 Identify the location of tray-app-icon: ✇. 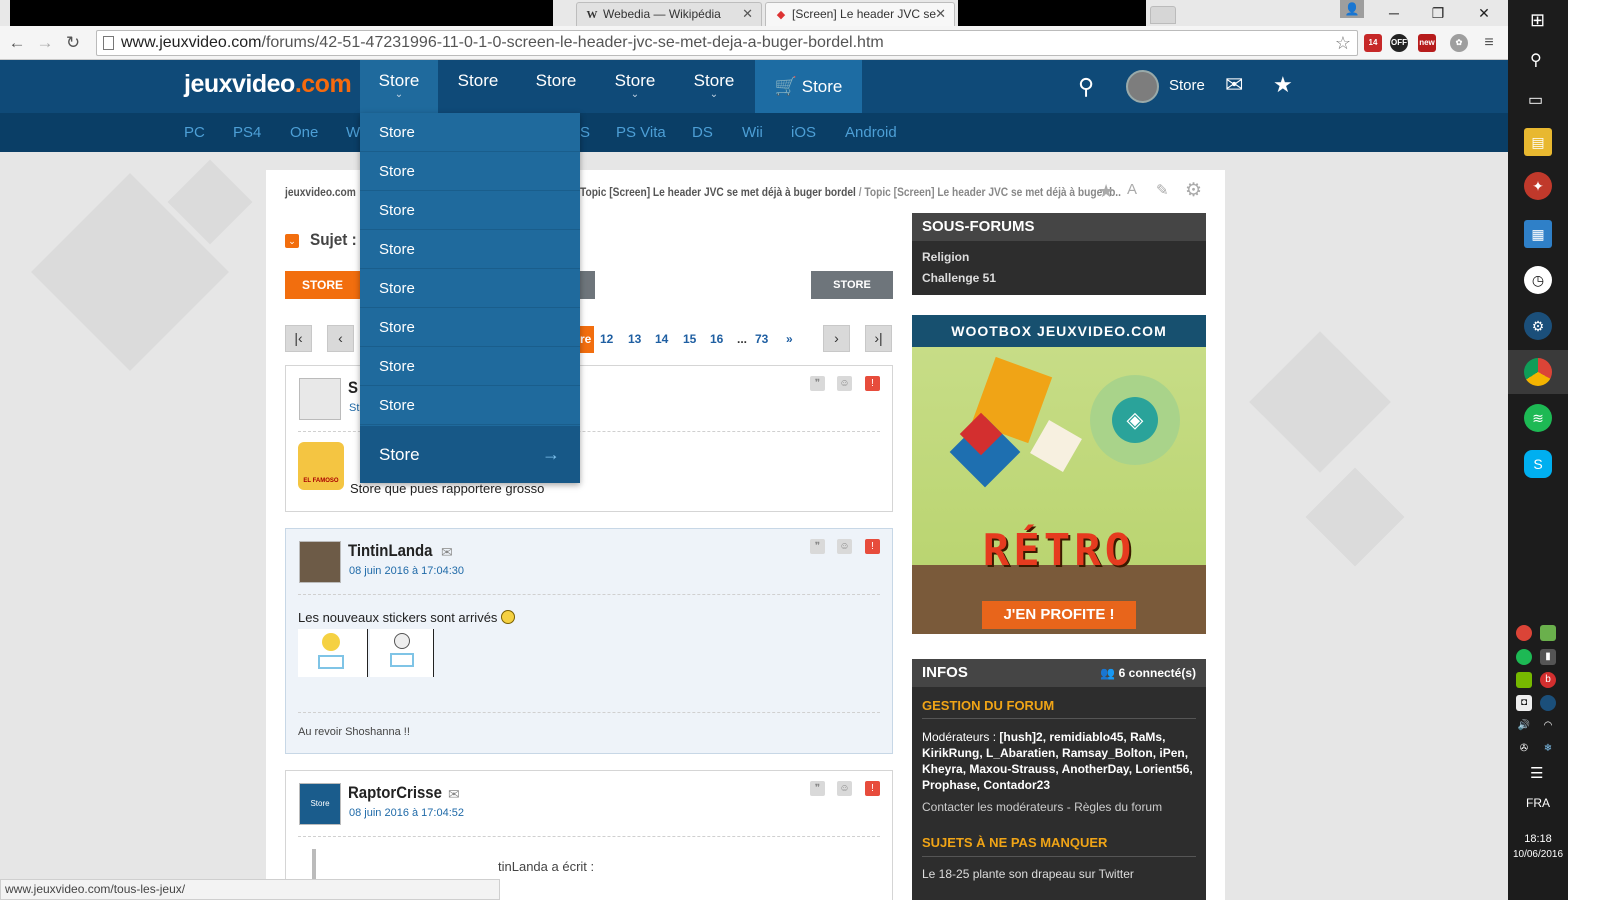
(1524, 749).